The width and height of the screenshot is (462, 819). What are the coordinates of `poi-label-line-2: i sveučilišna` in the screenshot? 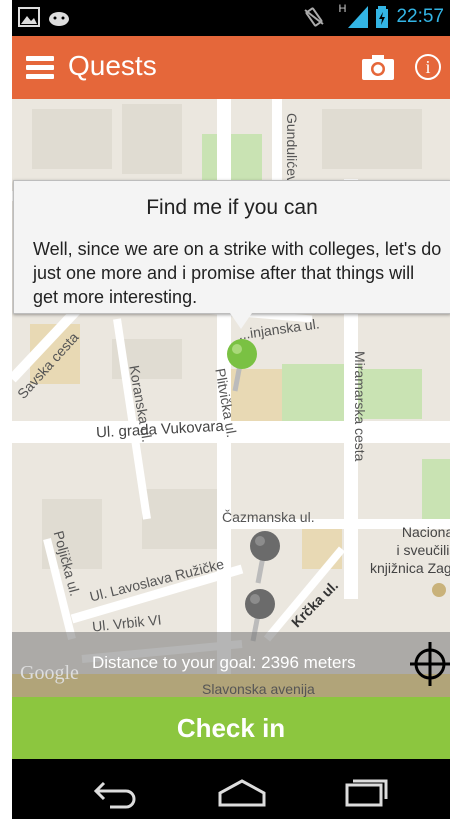 It's located at (423, 550).